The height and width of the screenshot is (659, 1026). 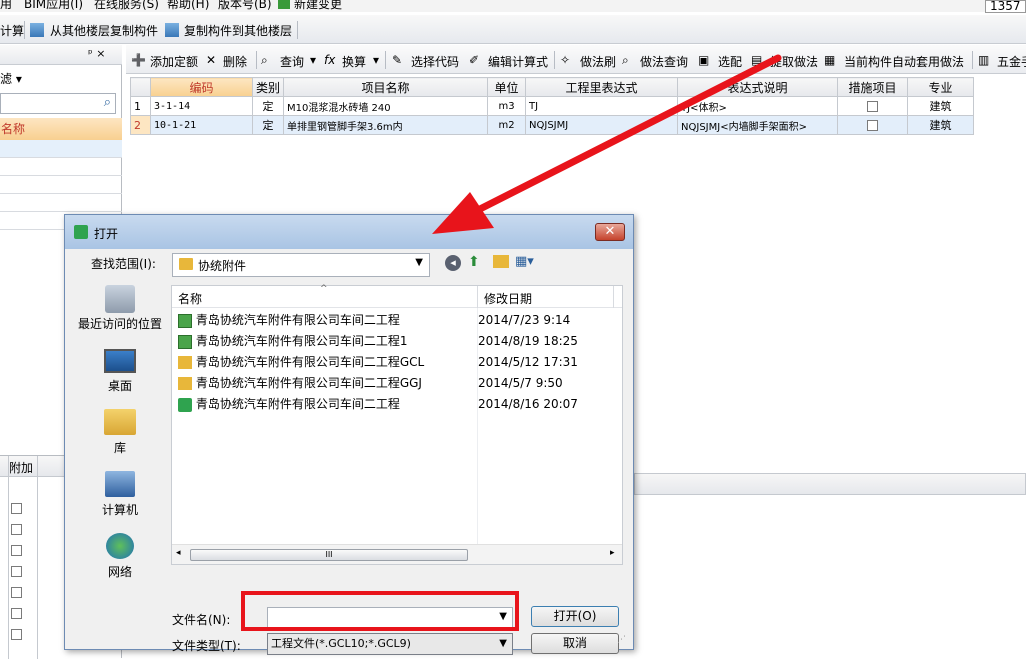 What do you see at coordinates (354, 61) in the screenshot?
I see `convert-button: 换算` at bounding box center [354, 61].